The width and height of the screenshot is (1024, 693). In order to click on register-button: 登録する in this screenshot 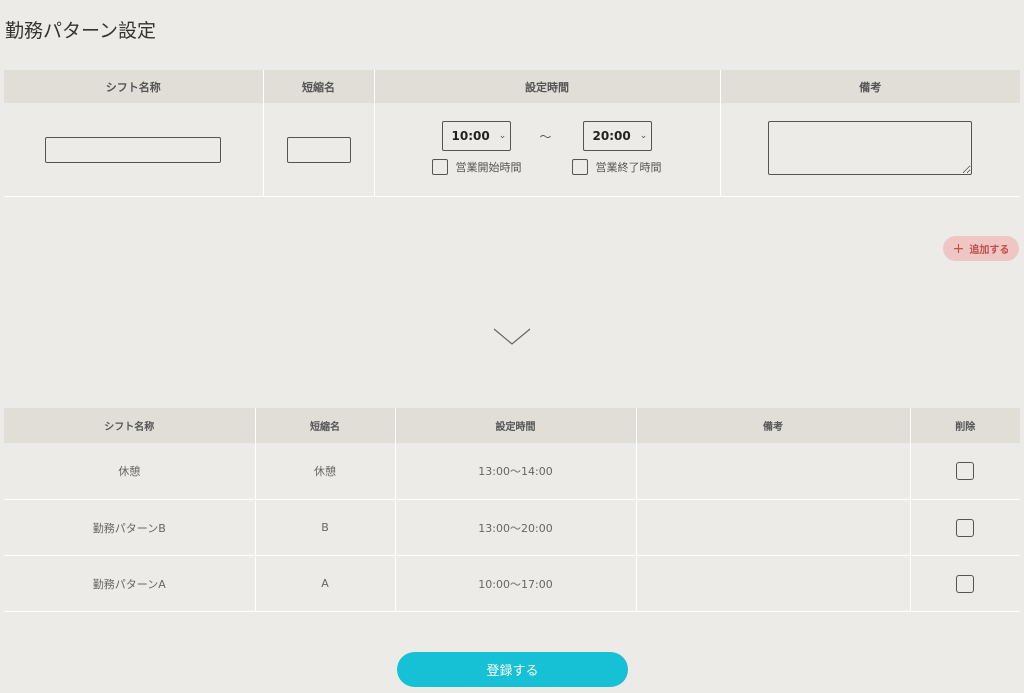, I will do `click(512, 669)`.